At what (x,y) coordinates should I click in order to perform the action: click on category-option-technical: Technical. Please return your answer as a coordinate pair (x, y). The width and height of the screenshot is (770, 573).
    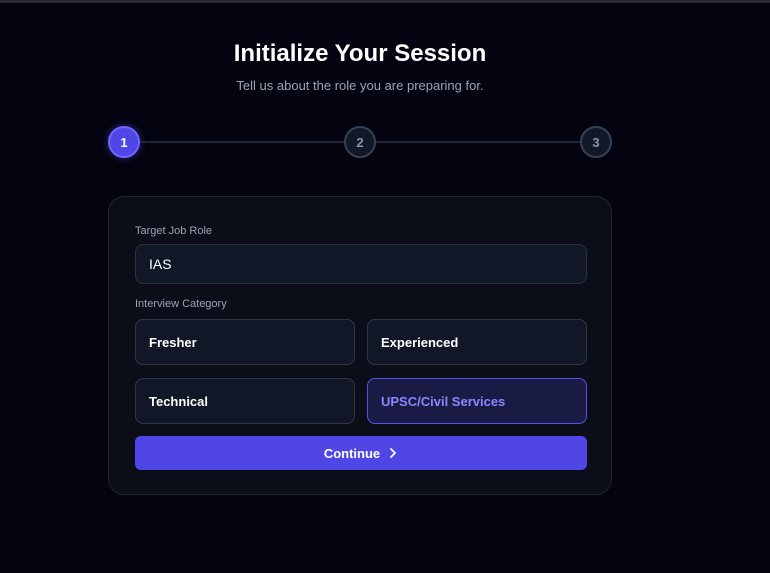
    Looking at the image, I should click on (245, 401).